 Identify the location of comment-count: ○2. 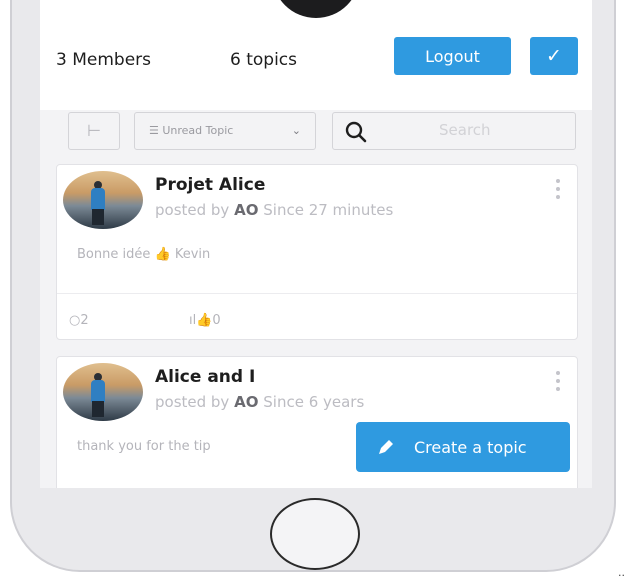
(79, 320).